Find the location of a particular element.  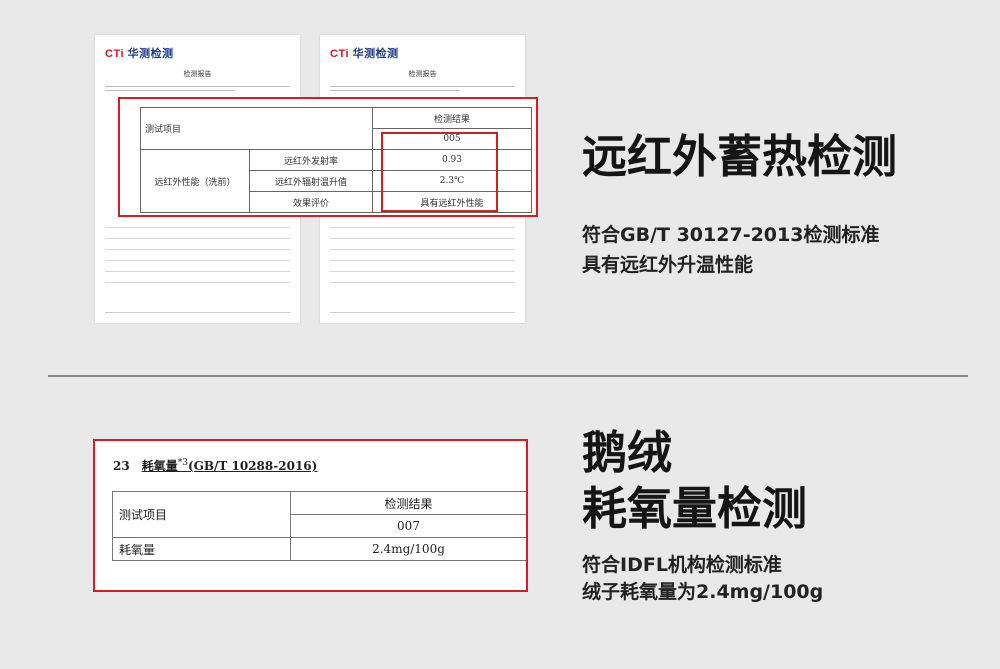

caption-title: 耗氧量*3(GB/T 10288-2016) is located at coordinates (229, 465).